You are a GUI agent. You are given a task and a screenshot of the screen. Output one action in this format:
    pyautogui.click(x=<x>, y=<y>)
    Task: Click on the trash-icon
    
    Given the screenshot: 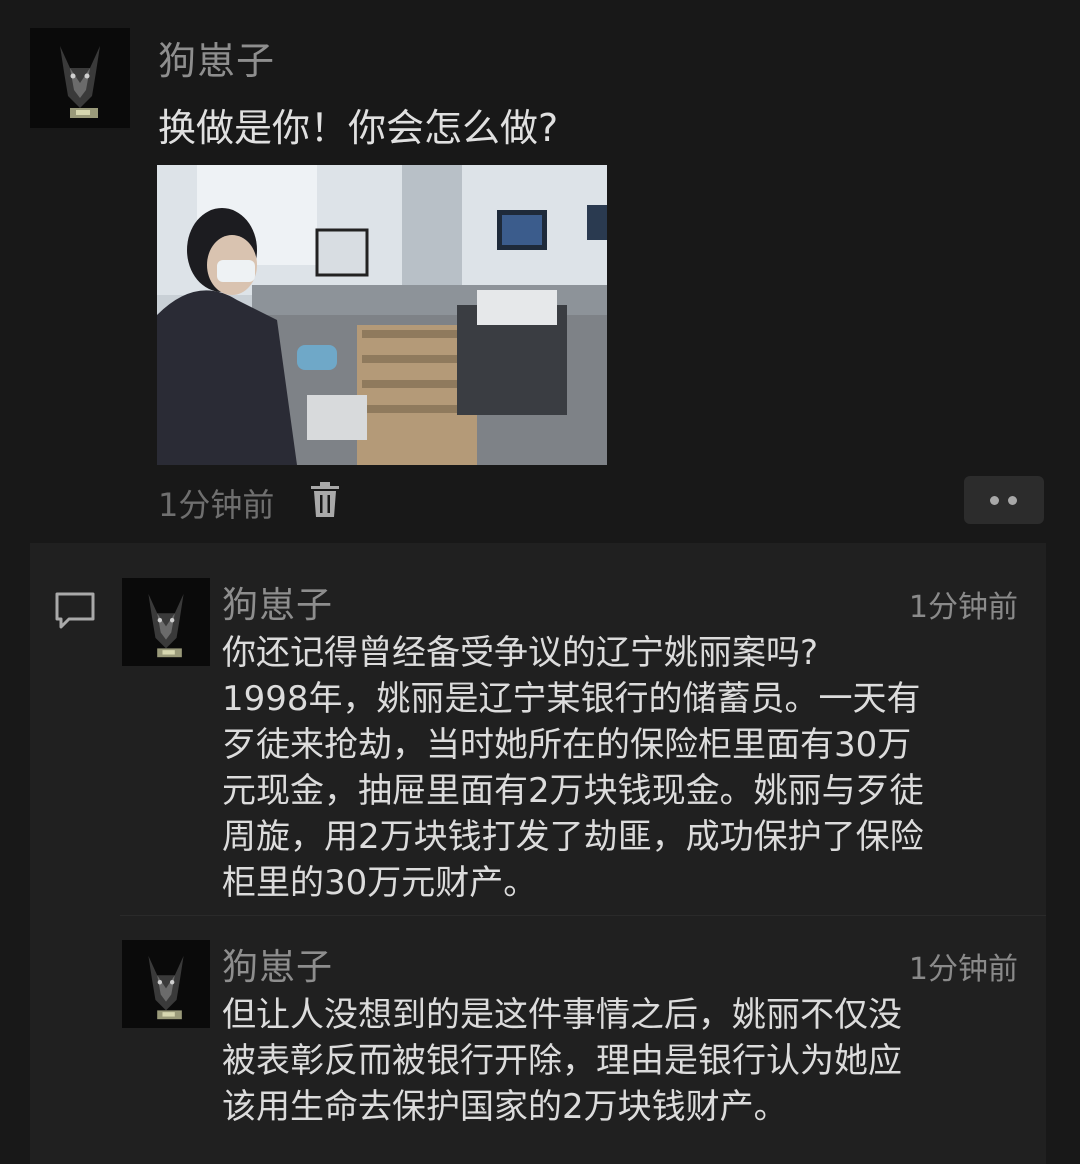 What is the action you would take?
    pyautogui.click(x=325, y=500)
    